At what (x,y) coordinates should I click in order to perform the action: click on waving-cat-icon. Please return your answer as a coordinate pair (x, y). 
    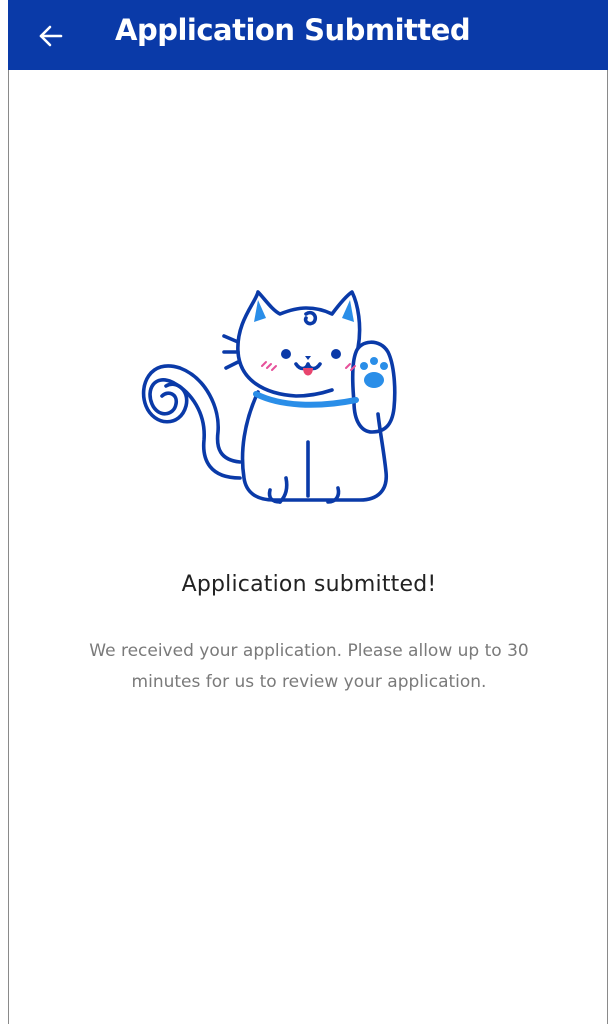
    Looking at the image, I should click on (269, 397).